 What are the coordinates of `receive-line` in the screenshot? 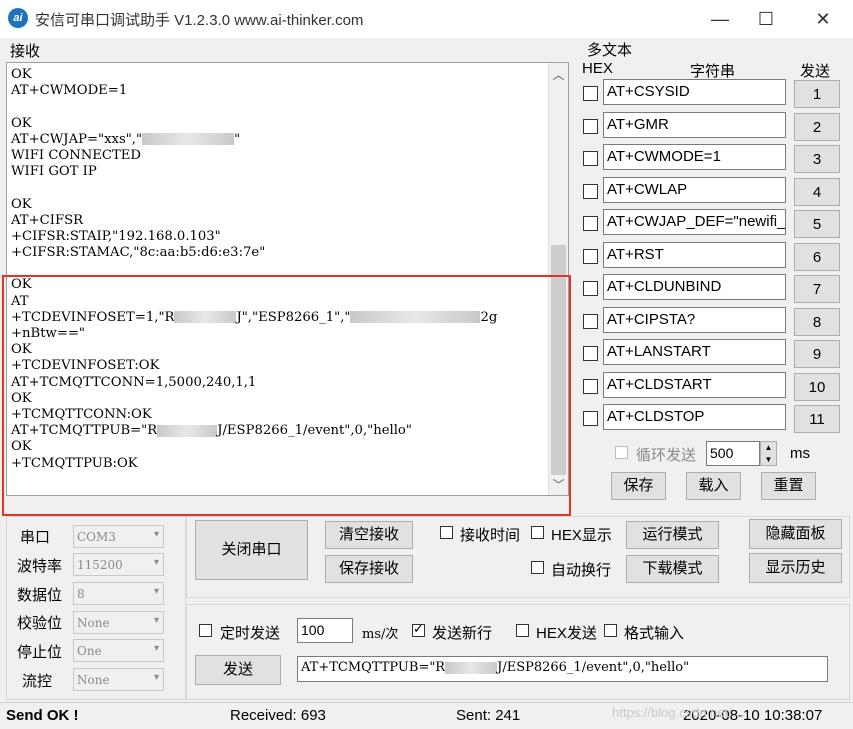 It's located at (279, 188).